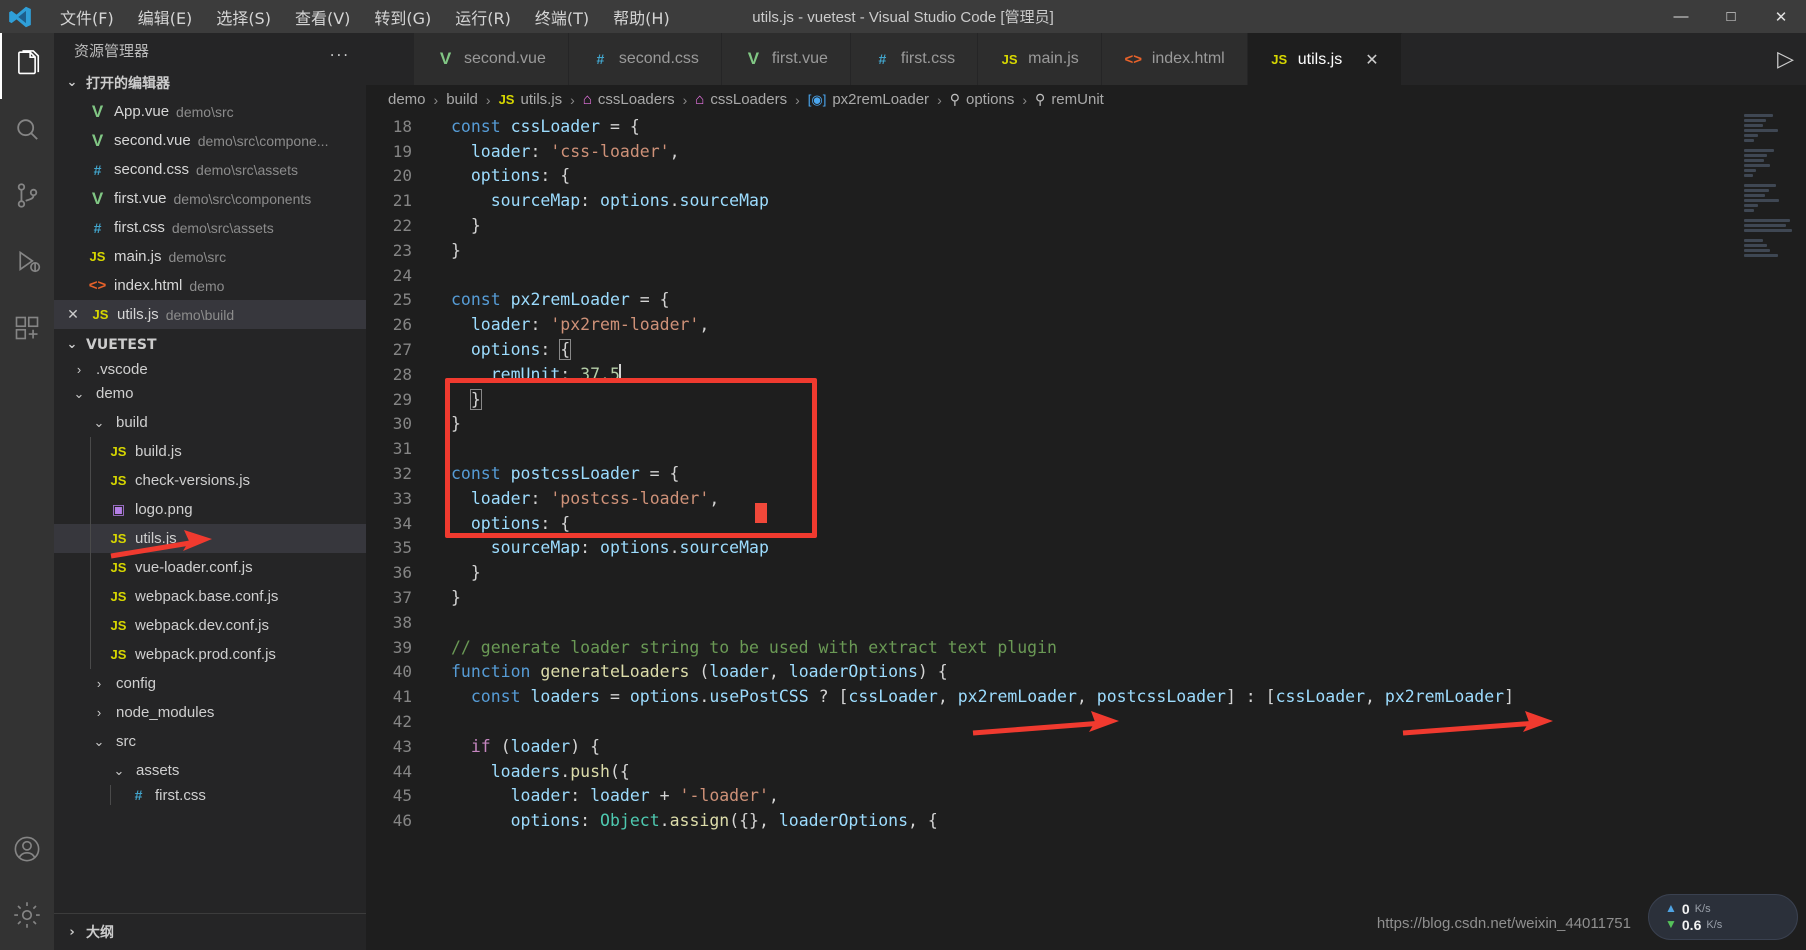  What do you see at coordinates (641, 17) in the screenshot?
I see `menu-item-7: 帮助(H)` at bounding box center [641, 17].